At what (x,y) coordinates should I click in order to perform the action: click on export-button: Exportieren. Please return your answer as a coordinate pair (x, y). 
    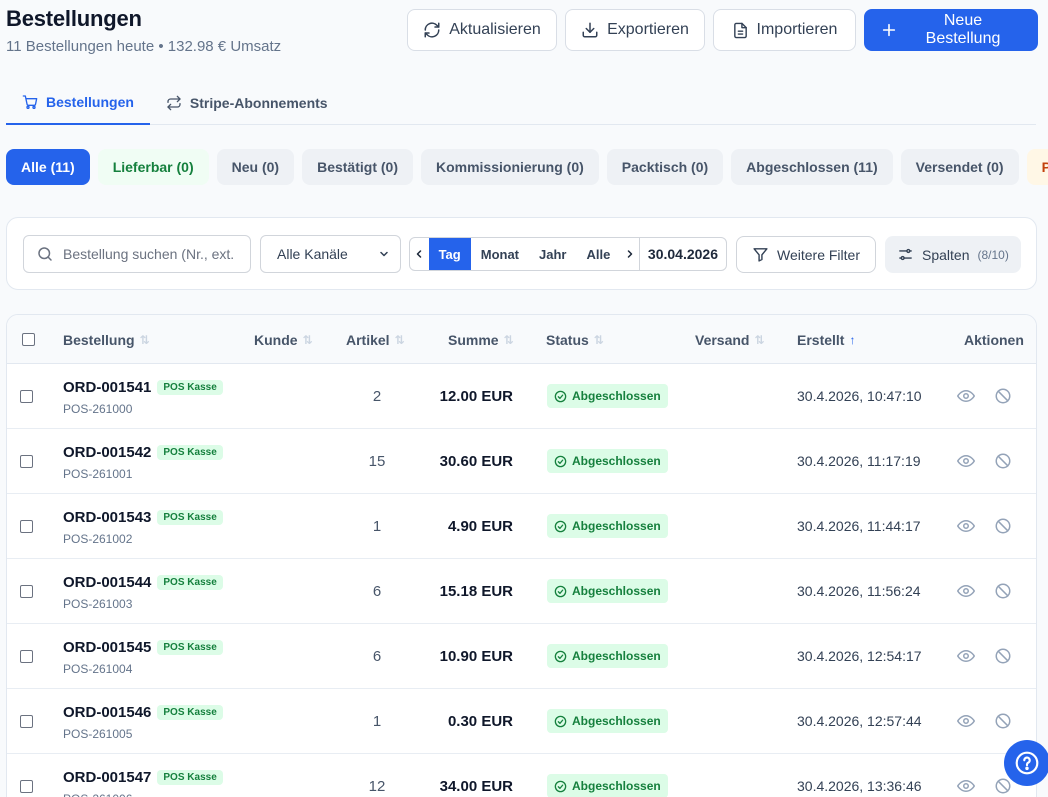
    Looking at the image, I should click on (635, 30).